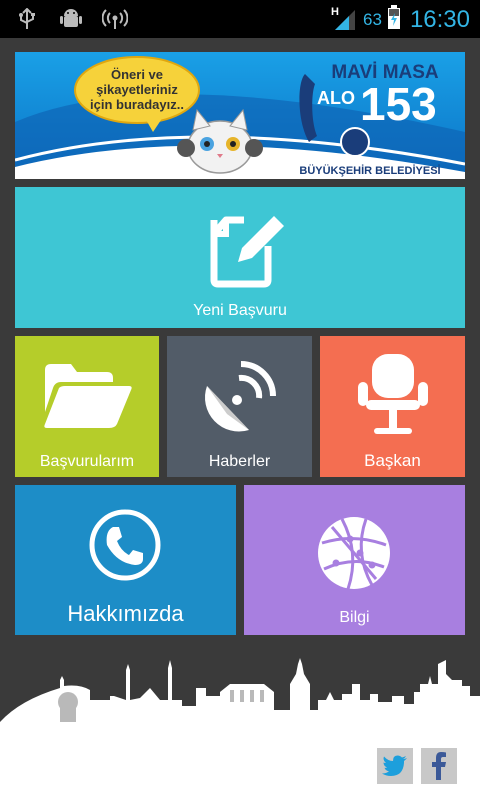  I want to click on banner-bubble-line2: şikayetleriniz, so click(137, 89).